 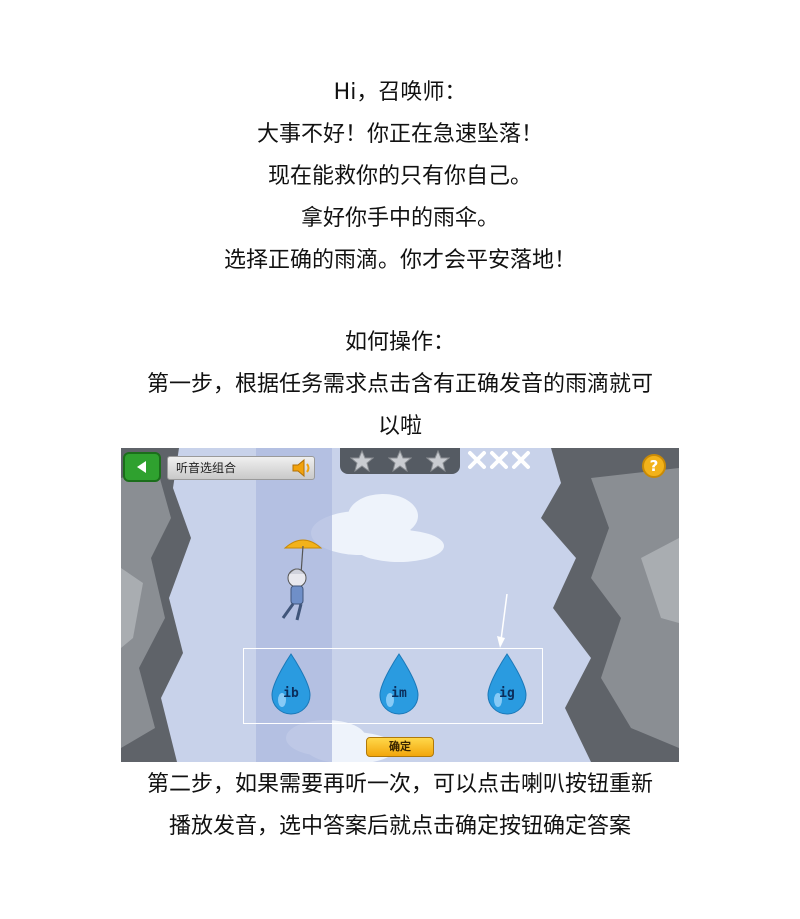 What do you see at coordinates (399, 342) in the screenshot?
I see `howto-heading: 如何操作：` at bounding box center [399, 342].